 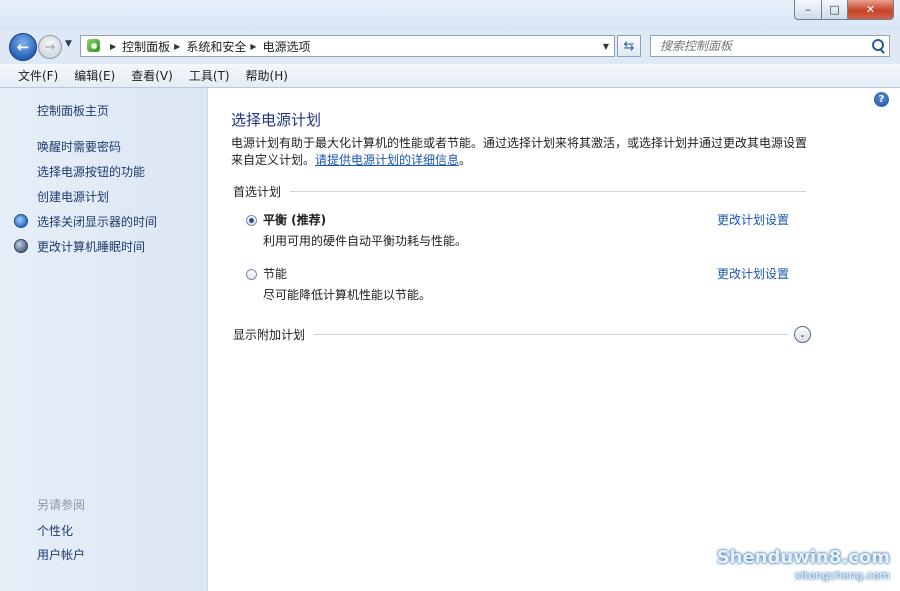 What do you see at coordinates (251, 220) in the screenshot?
I see `balanced-plan-radio` at bounding box center [251, 220].